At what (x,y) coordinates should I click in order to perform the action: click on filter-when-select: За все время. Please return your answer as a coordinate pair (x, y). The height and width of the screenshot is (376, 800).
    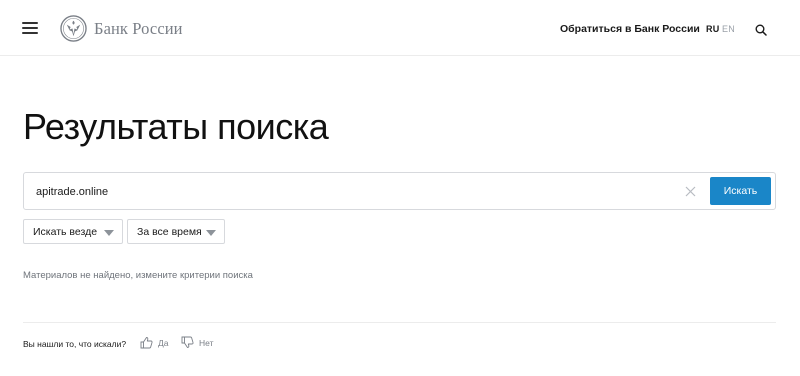
    Looking at the image, I should click on (176, 231).